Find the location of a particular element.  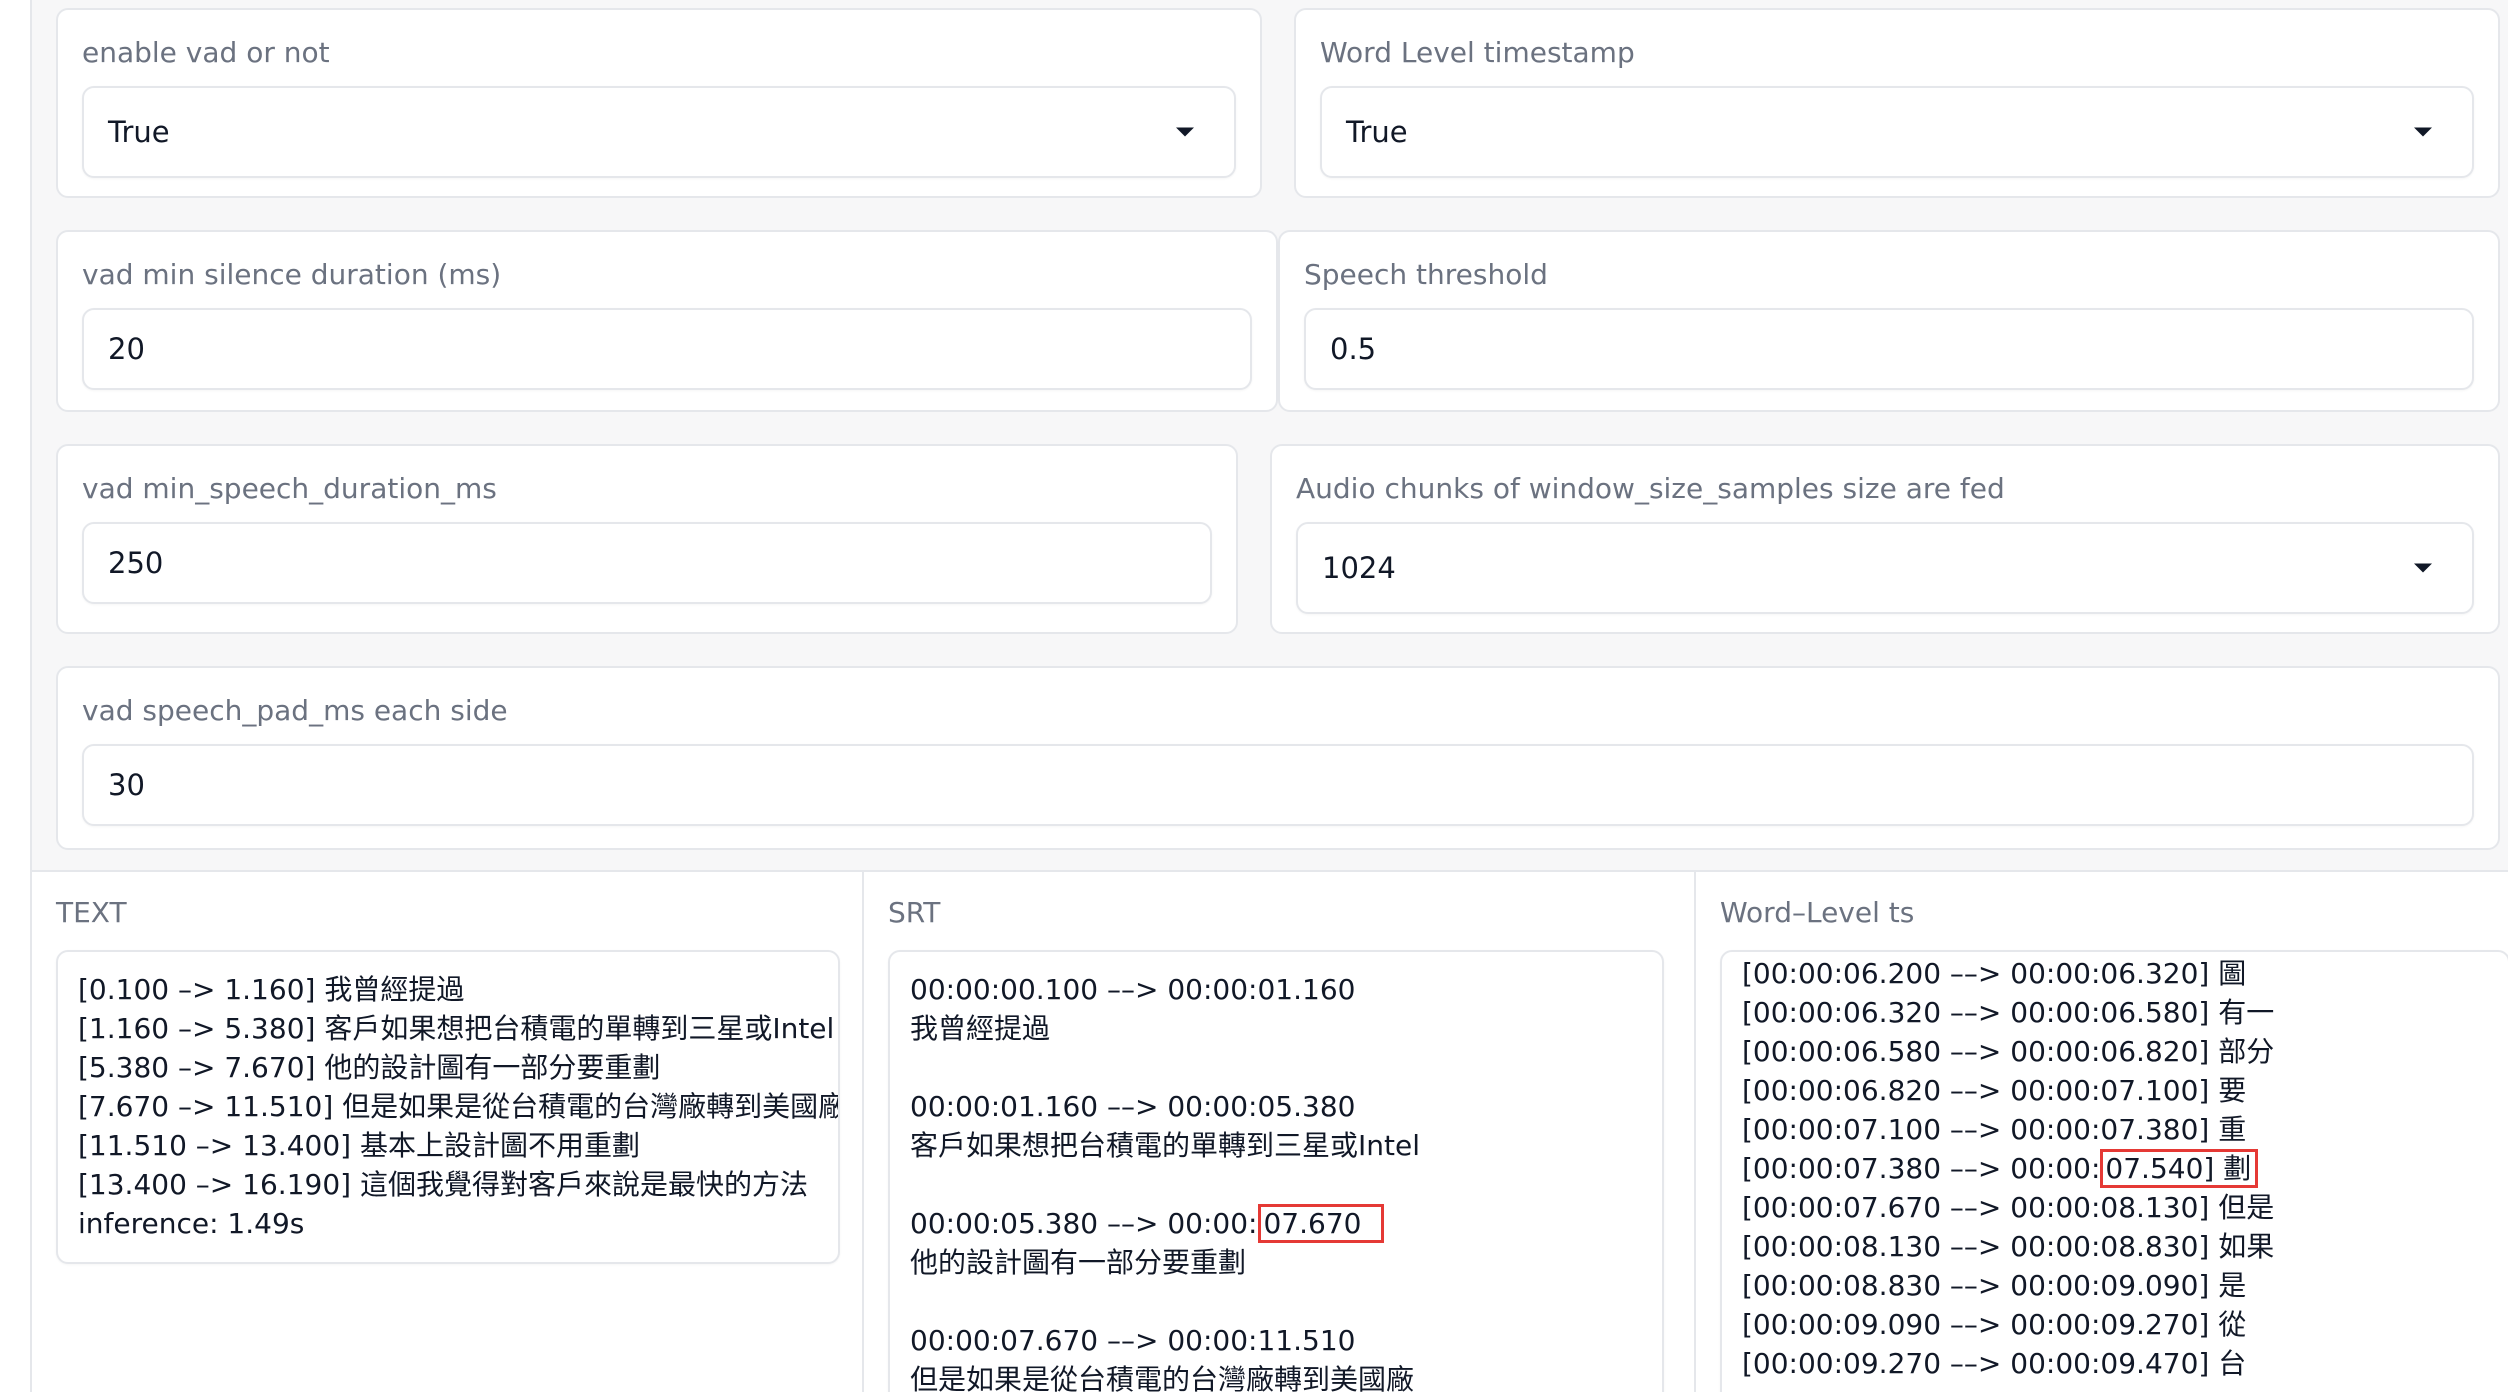

min-silence-label: vad min silence duration (ms) is located at coordinates (292, 274).